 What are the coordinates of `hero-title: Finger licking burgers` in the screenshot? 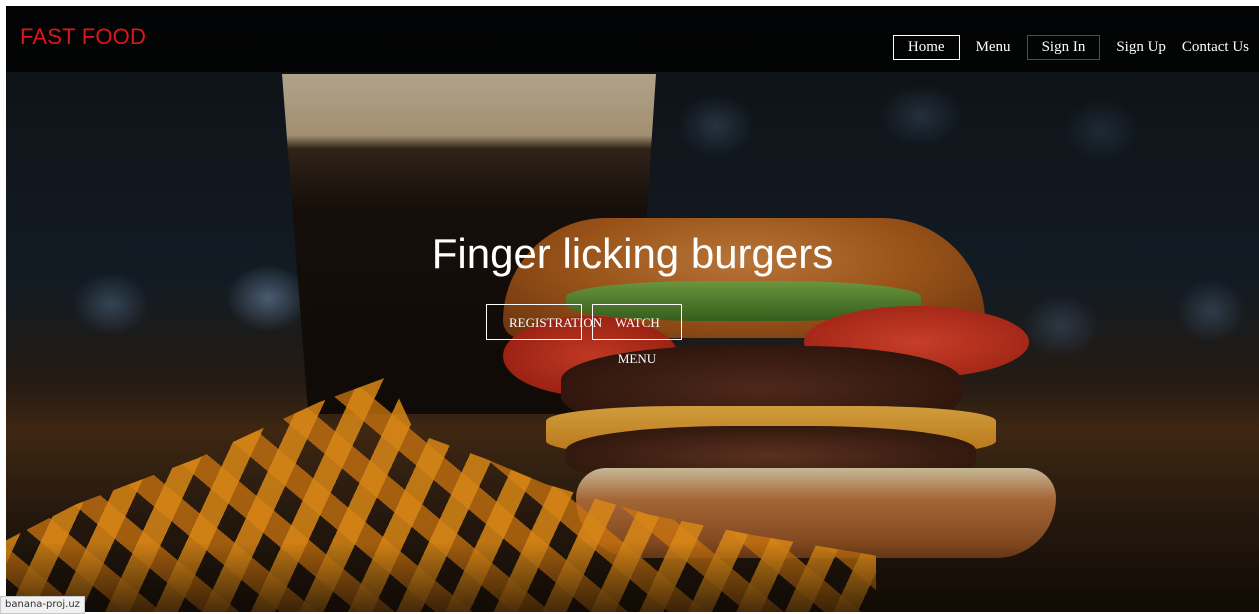 It's located at (632, 253).